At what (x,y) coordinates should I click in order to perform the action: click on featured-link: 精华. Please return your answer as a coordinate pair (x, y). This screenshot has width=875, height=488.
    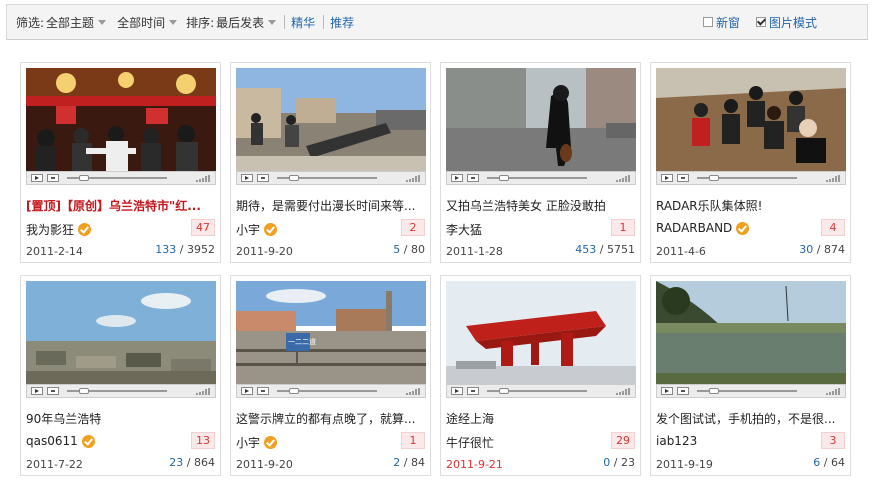
    Looking at the image, I should click on (303, 22).